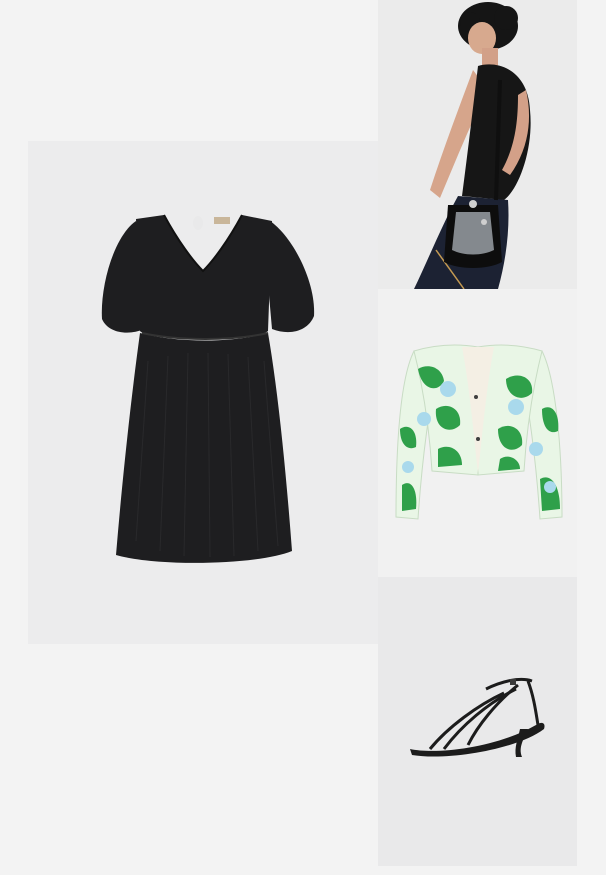 This screenshot has height=875, width=606. What do you see at coordinates (477, 717) in the screenshot?
I see `sandal-image` at bounding box center [477, 717].